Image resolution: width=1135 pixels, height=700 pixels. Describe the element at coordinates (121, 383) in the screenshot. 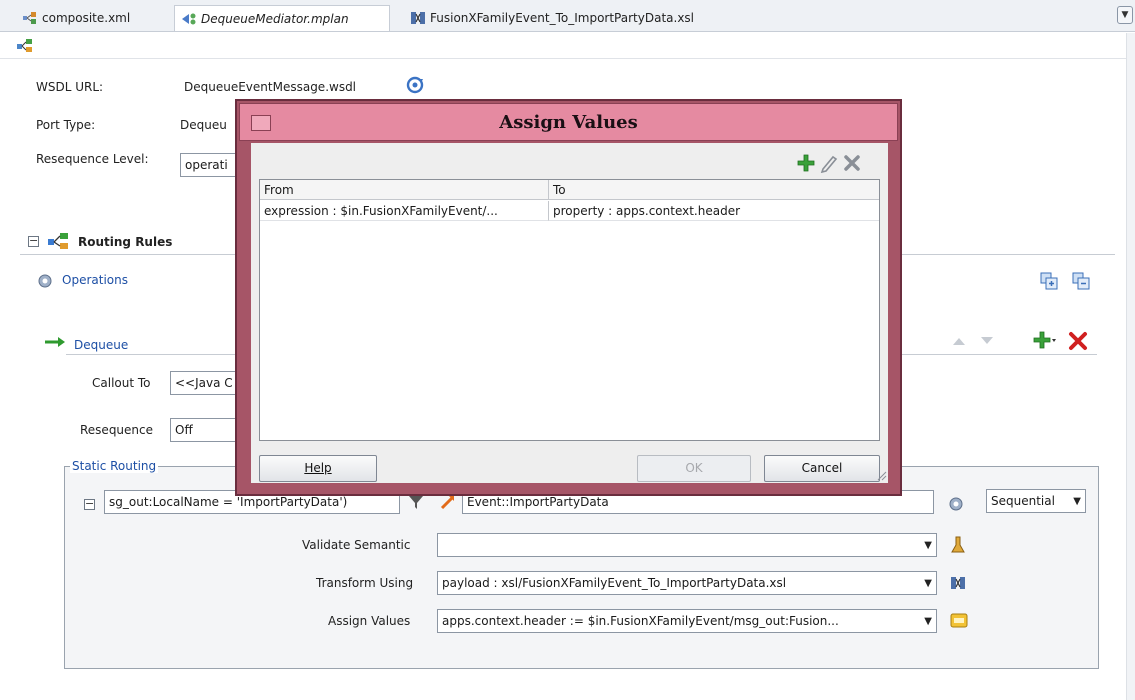

I see `callout-label: Callout To` at that location.